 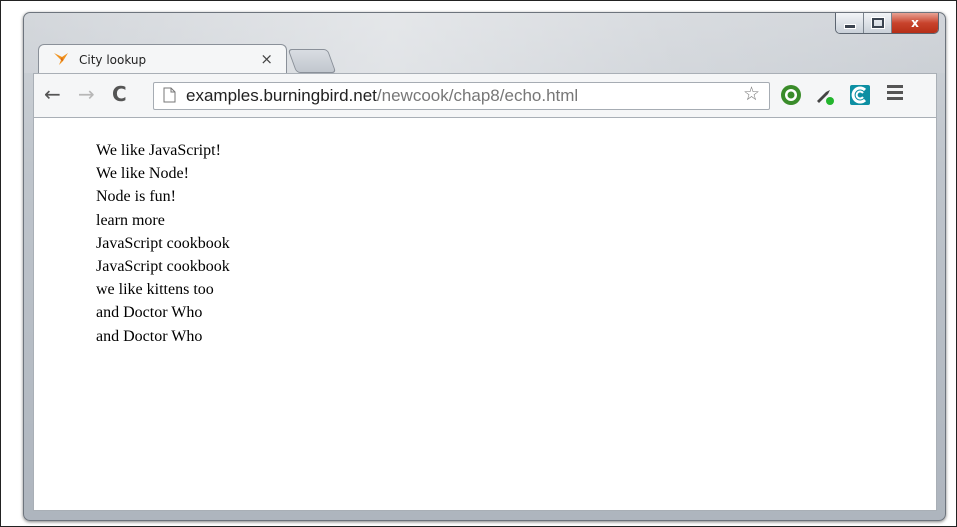 What do you see at coordinates (751, 94) in the screenshot?
I see `bookmark-star-icon: ☆` at bounding box center [751, 94].